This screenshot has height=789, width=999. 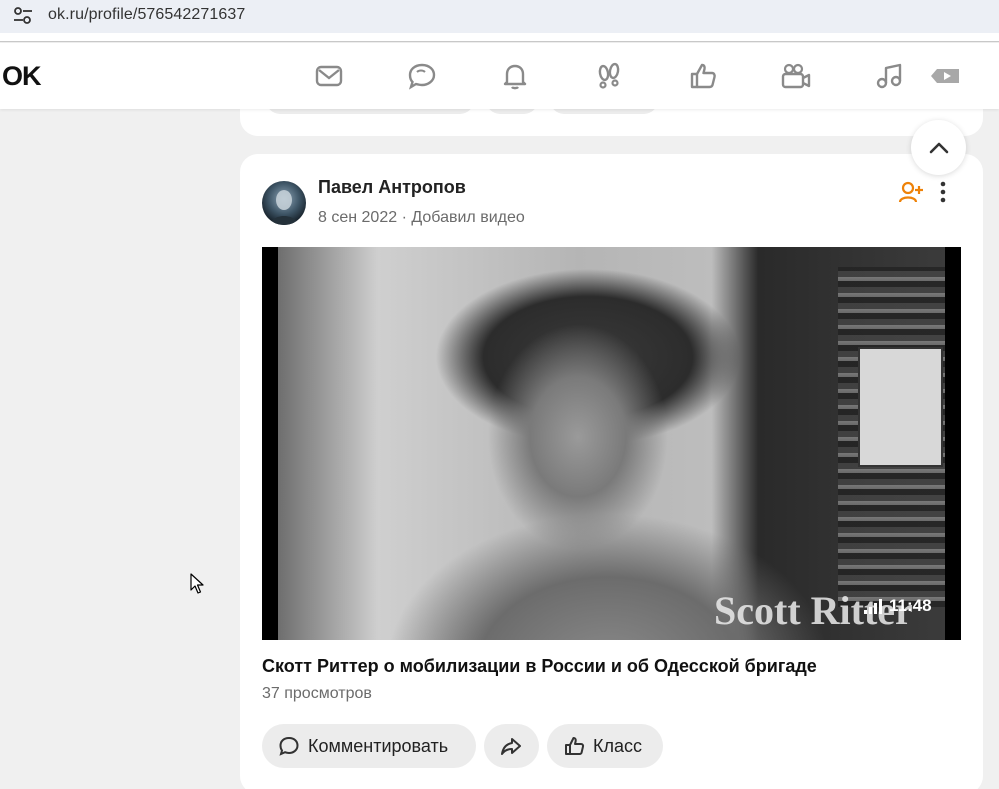 I want to click on site-header: OK, so click(x=499, y=76).